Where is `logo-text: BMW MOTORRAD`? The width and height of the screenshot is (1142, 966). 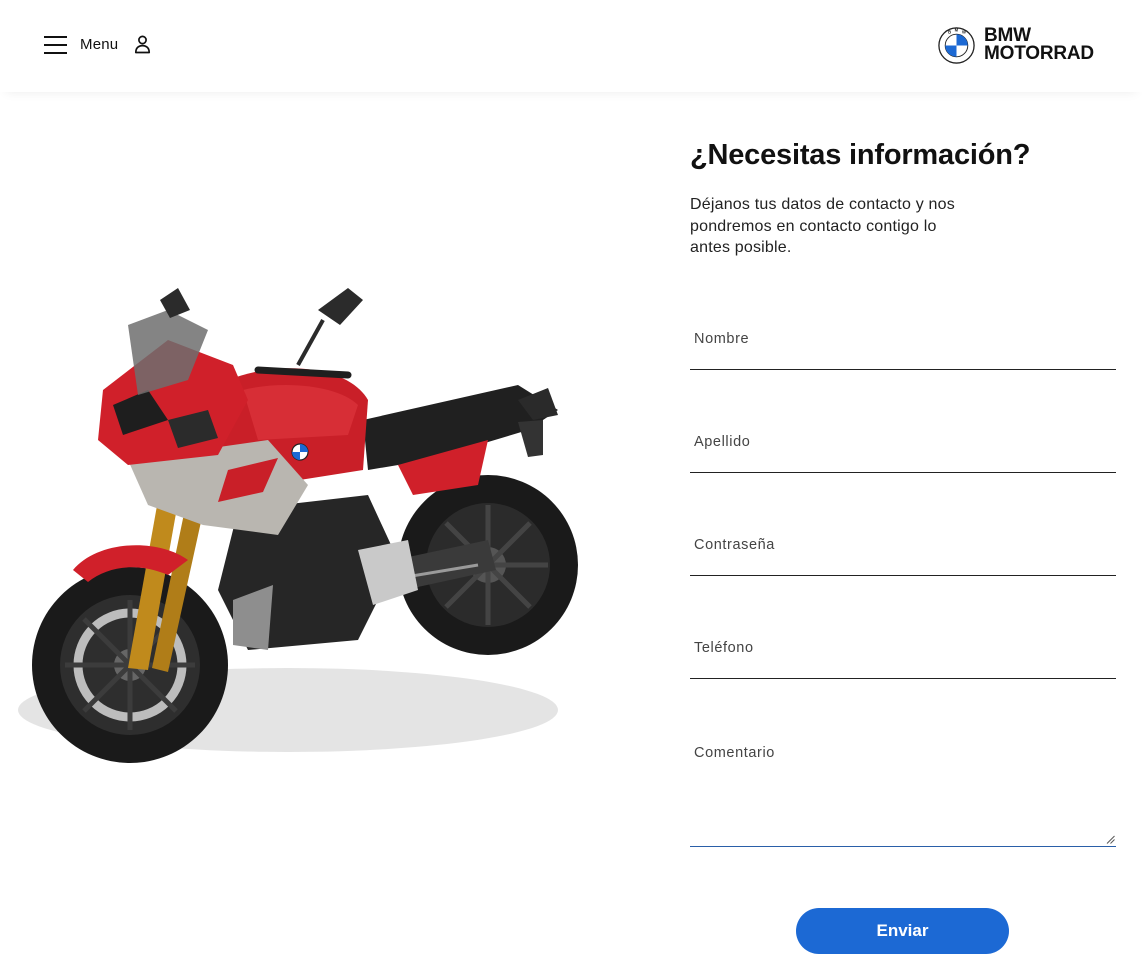 logo-text: BMW MOTORRAD is located at coordinates (1039, 44).